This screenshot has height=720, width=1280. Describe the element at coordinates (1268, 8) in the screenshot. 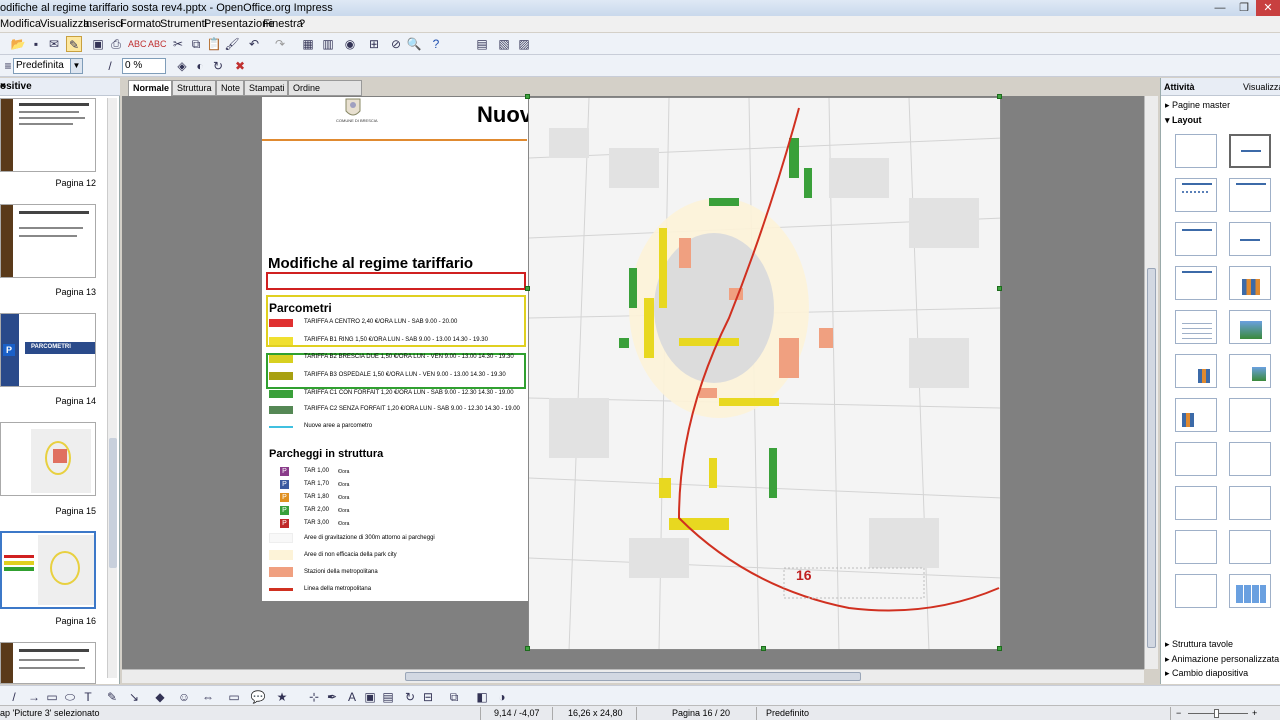

I see `close-button: ✕` at that location.